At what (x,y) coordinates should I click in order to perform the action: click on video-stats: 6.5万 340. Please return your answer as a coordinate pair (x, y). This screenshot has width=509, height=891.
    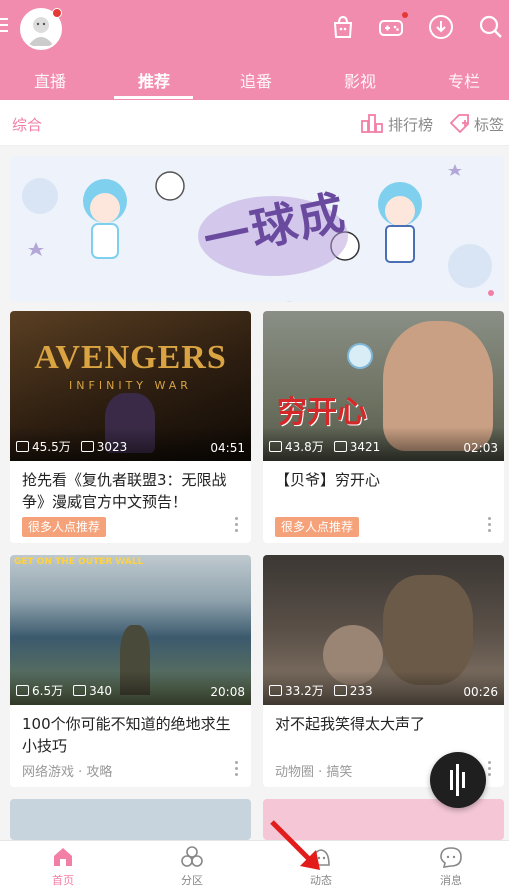
    Looking at the image, I should click on (64, 690).